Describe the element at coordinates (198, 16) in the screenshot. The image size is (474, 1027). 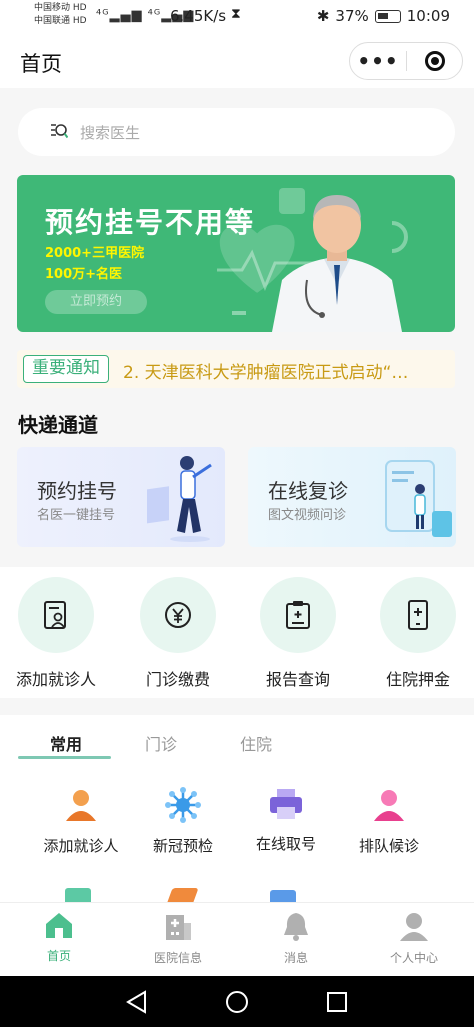
I see `network-speed: 6.45K/s` at that location.